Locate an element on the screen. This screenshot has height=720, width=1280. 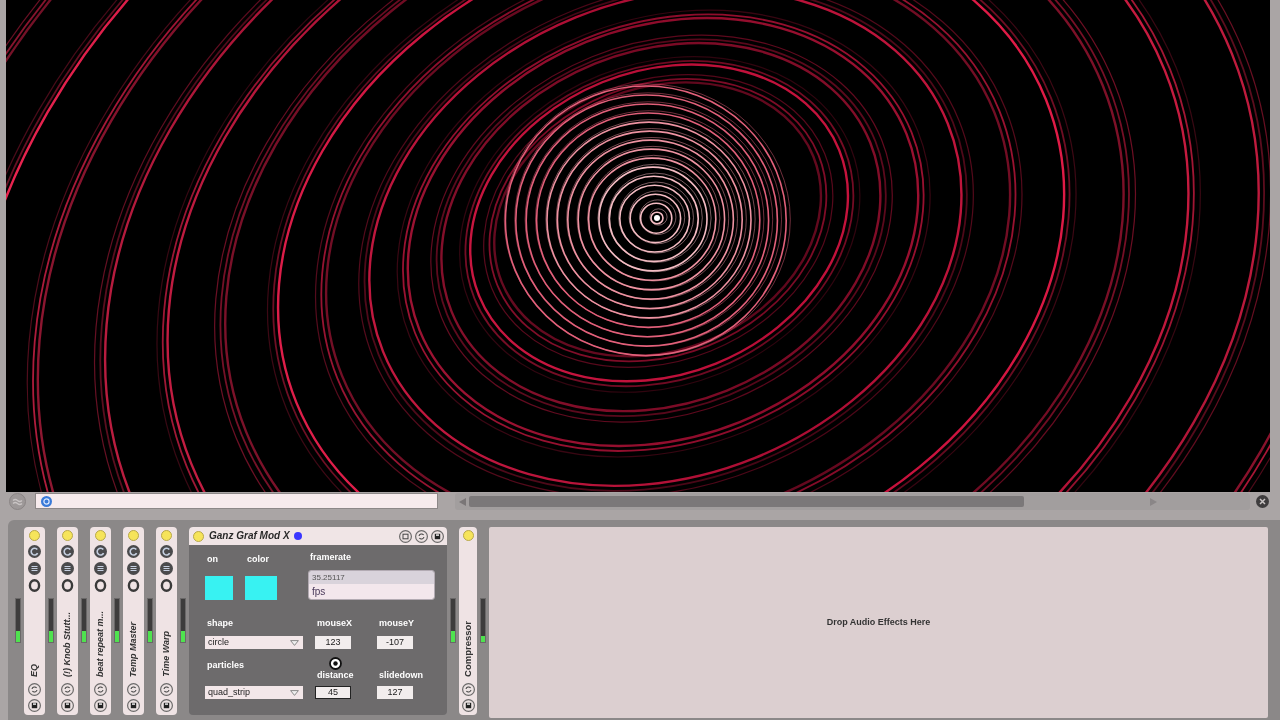
device-name: Compressor is located at coordinates (468, 649).